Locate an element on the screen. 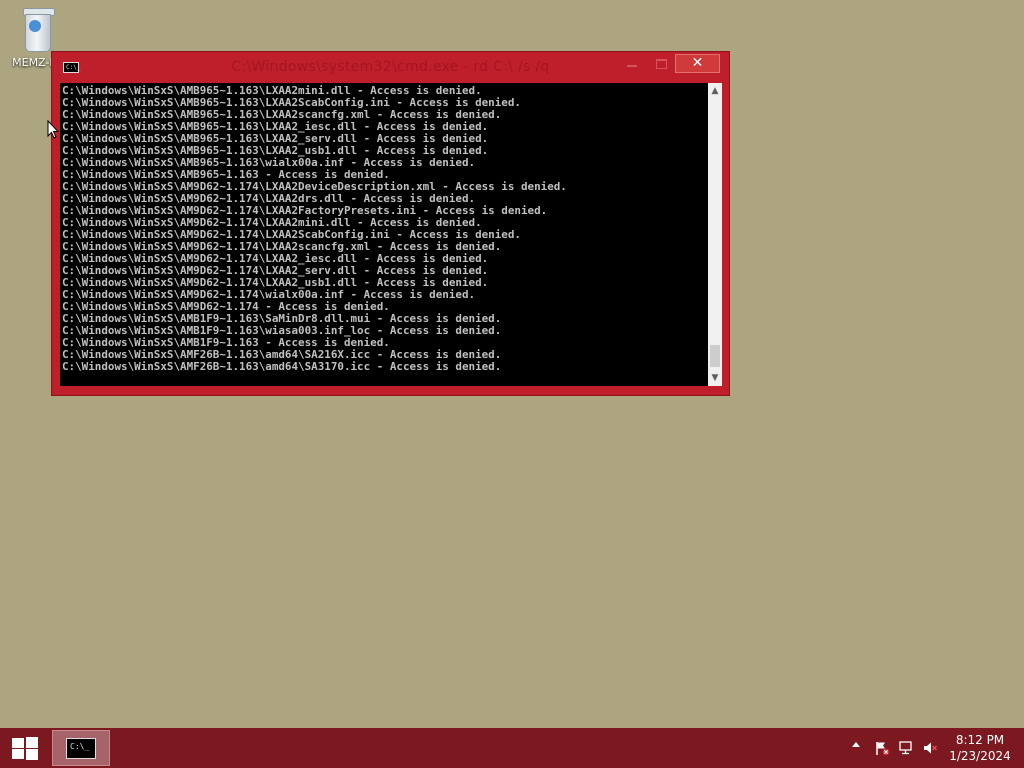 This screenshot has height=768, width=1024. clock-date: 1/23/2024 is located at coordinates (980, 756).